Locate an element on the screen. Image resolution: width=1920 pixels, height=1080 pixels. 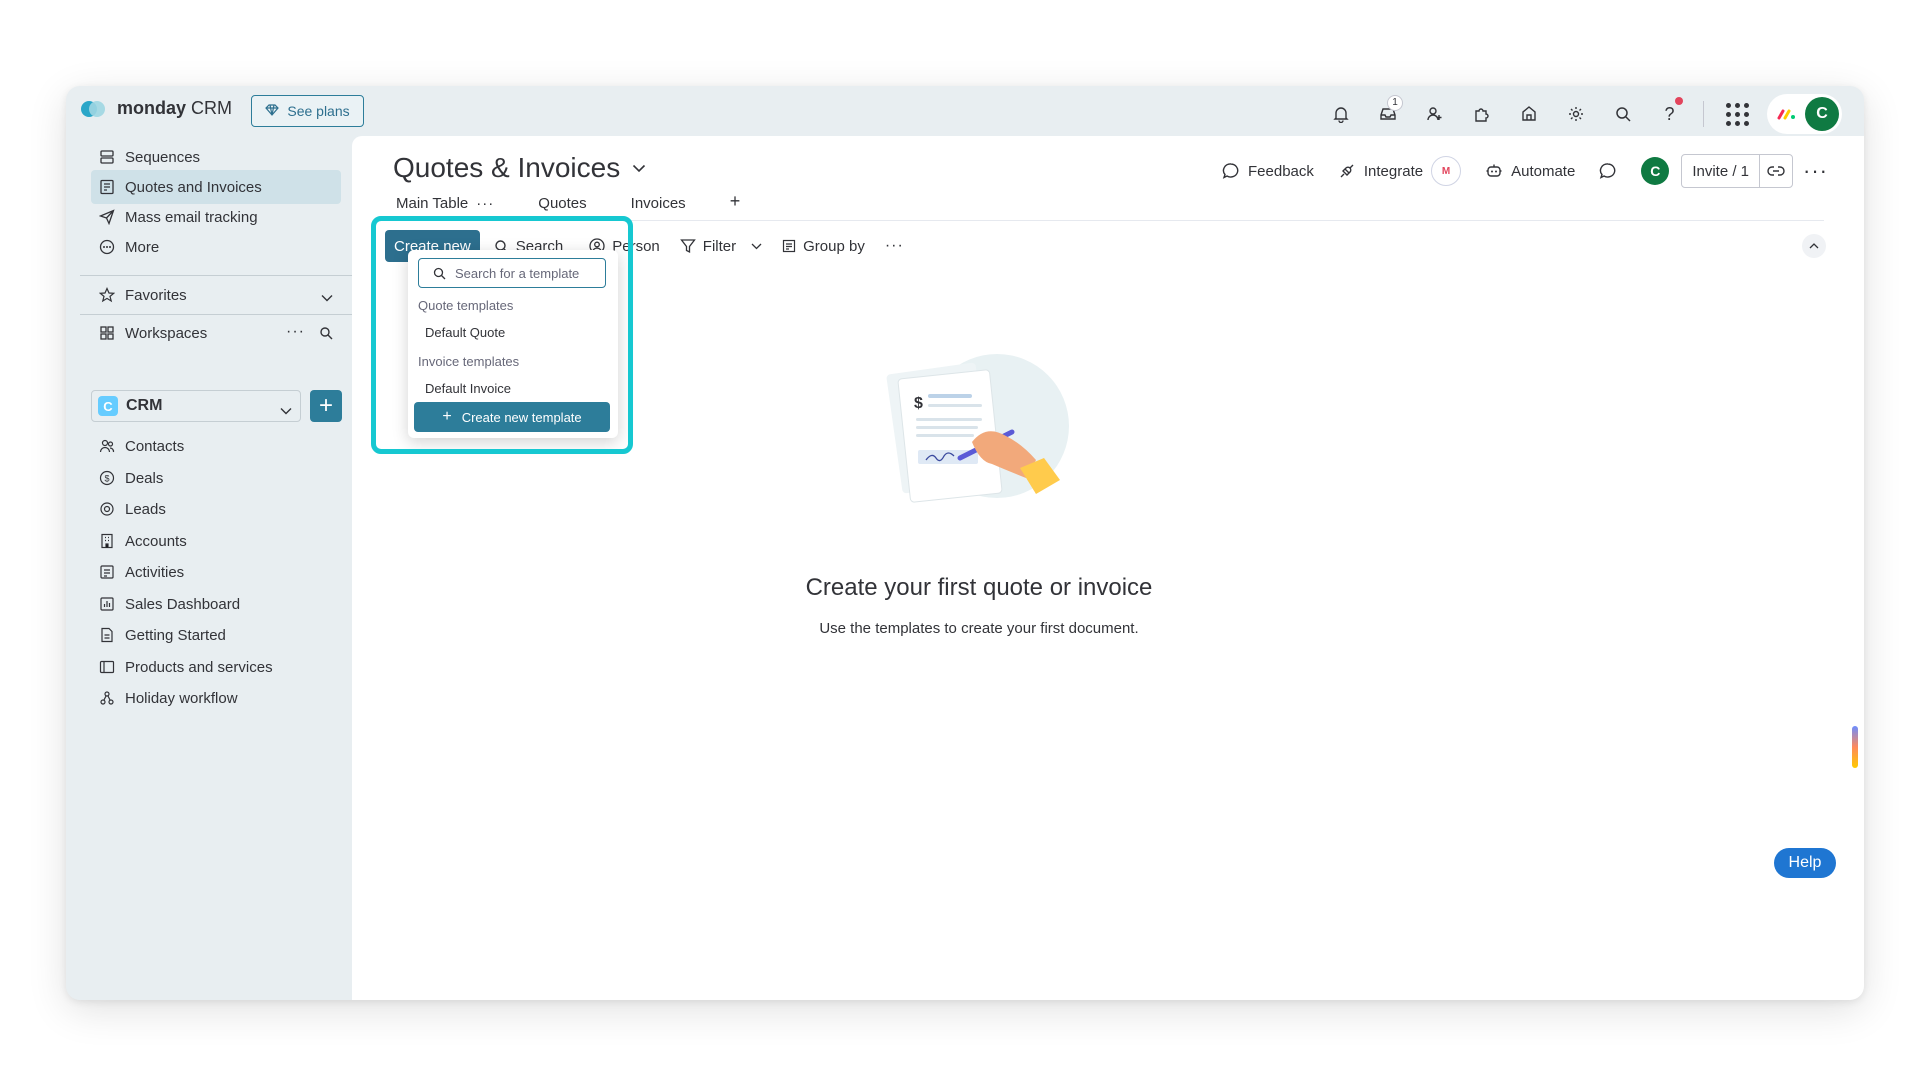
automate-label: Automate is located at coordinates (1543, 171).